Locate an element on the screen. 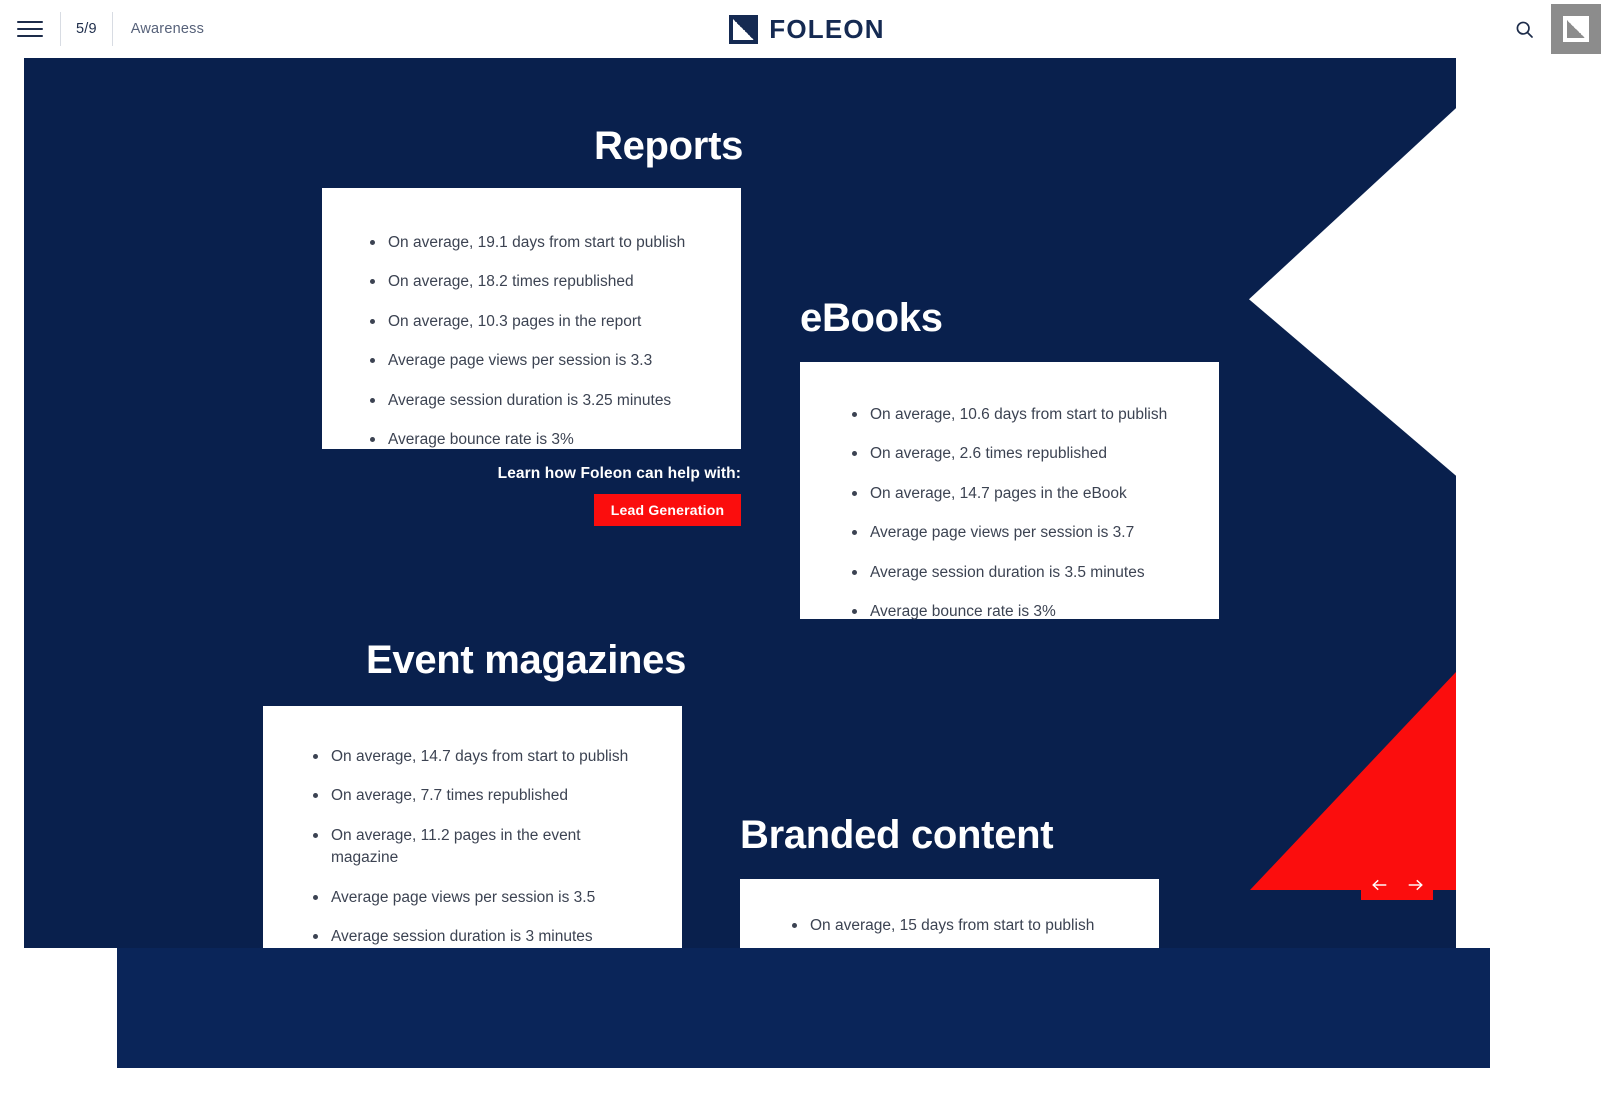 This screenshot has height=1099, width=1614. list-item: On average, 18.2 times republished is located at coordinates (532, 282).